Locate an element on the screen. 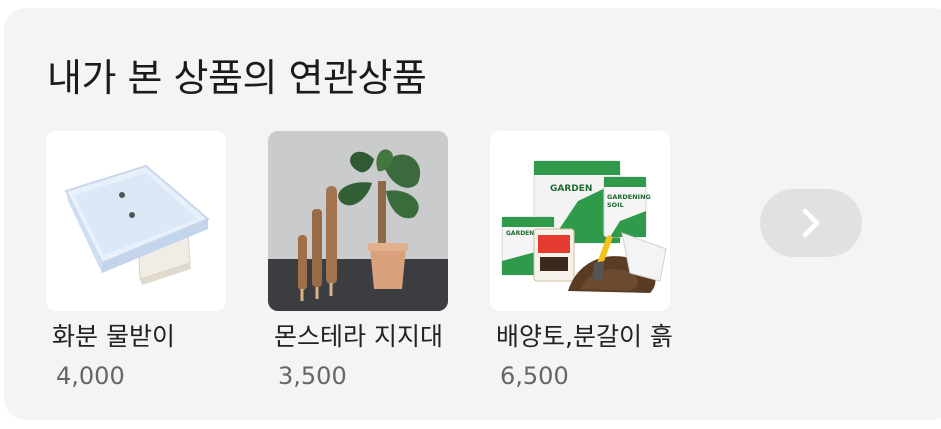 The height and width of the screenshot is (429, 941). product-name: 몬스테라 지지대 is located at coordinates (358, 337).